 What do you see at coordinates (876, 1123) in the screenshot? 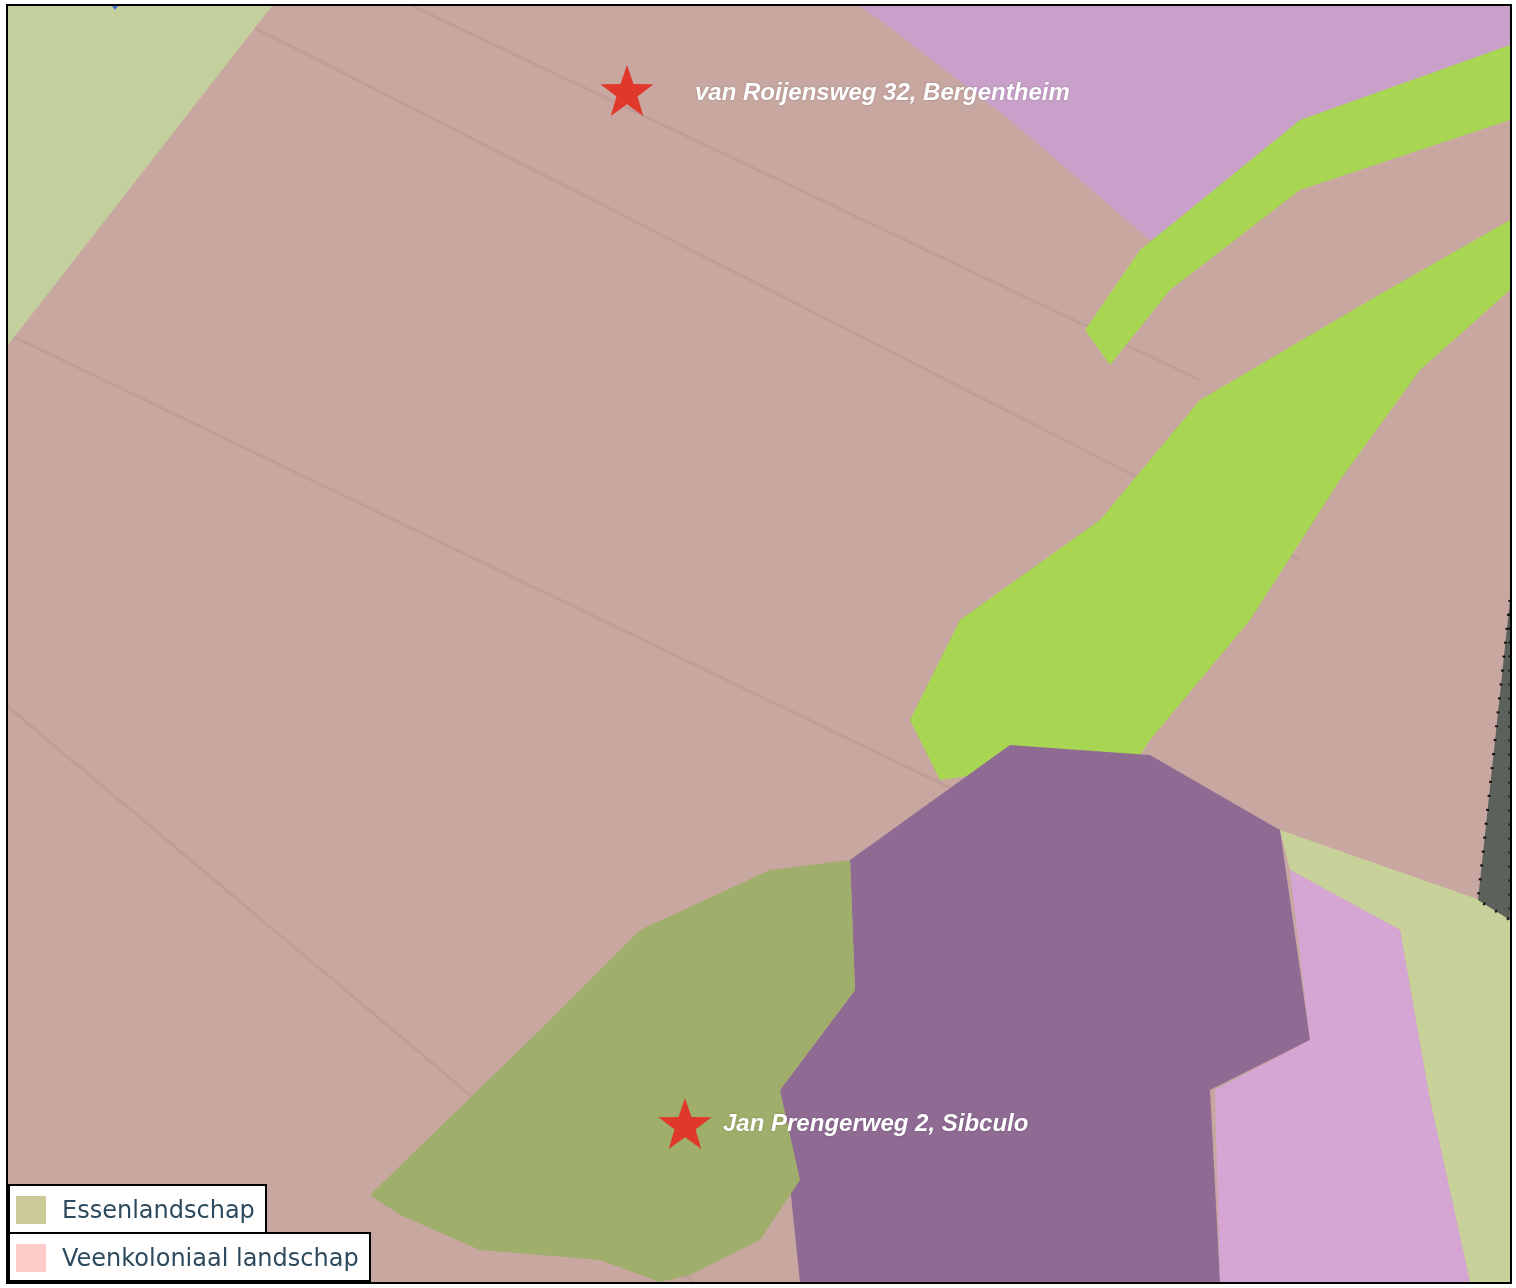
I see `location-label: Jan Prengerweg 2, Sibculo` at bounding box center [876, 1123].